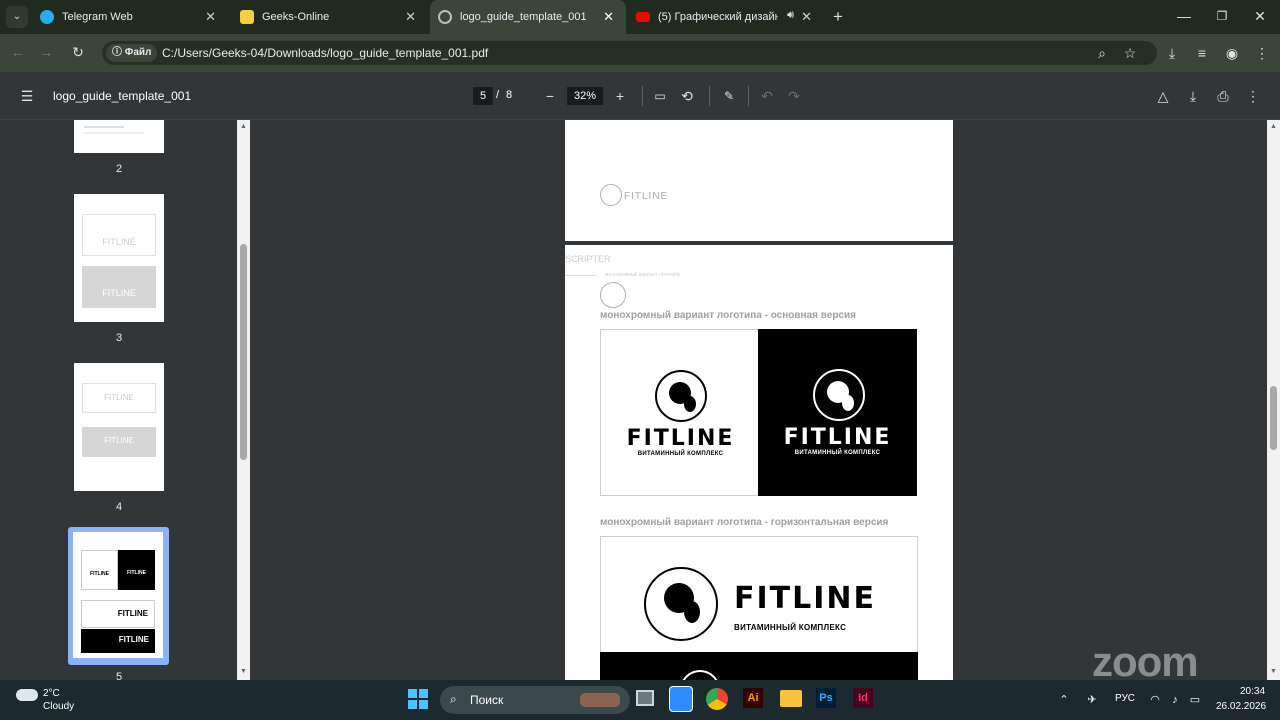 Image resolution: width=1280 pixels, height=720 pixels. Describe the element at coordinates (1193, 96) in the screenshot. I see `download-icon: ⤓` at that location.